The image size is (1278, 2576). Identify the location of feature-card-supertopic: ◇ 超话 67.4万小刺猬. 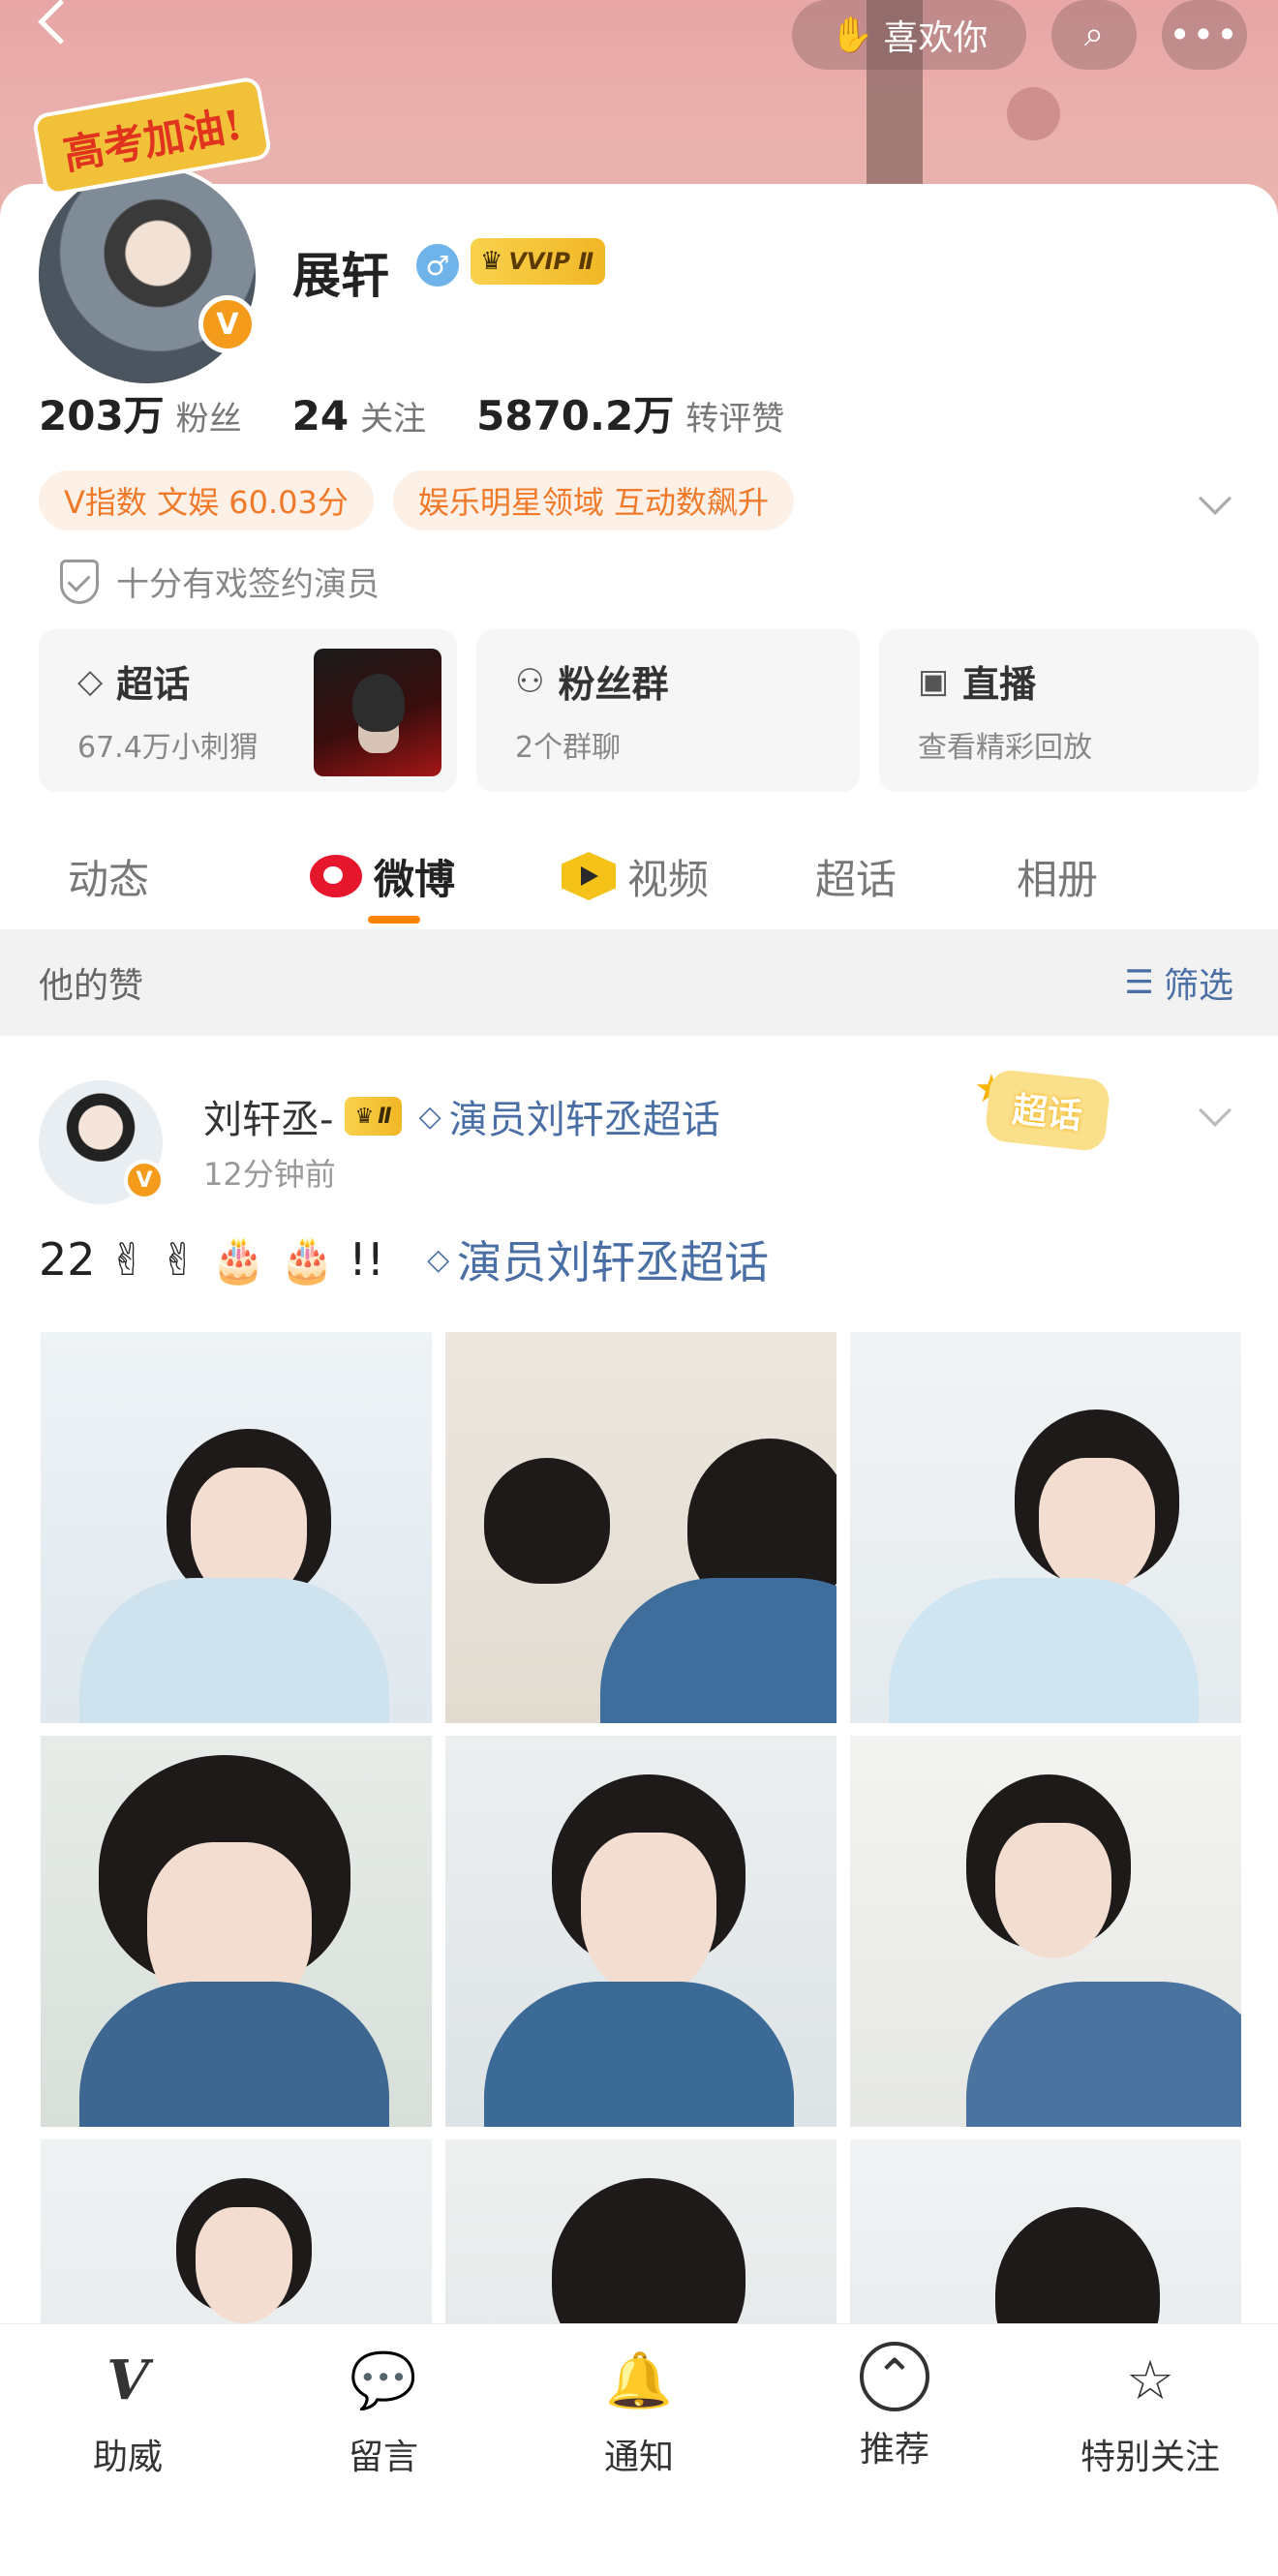
(248, 710).